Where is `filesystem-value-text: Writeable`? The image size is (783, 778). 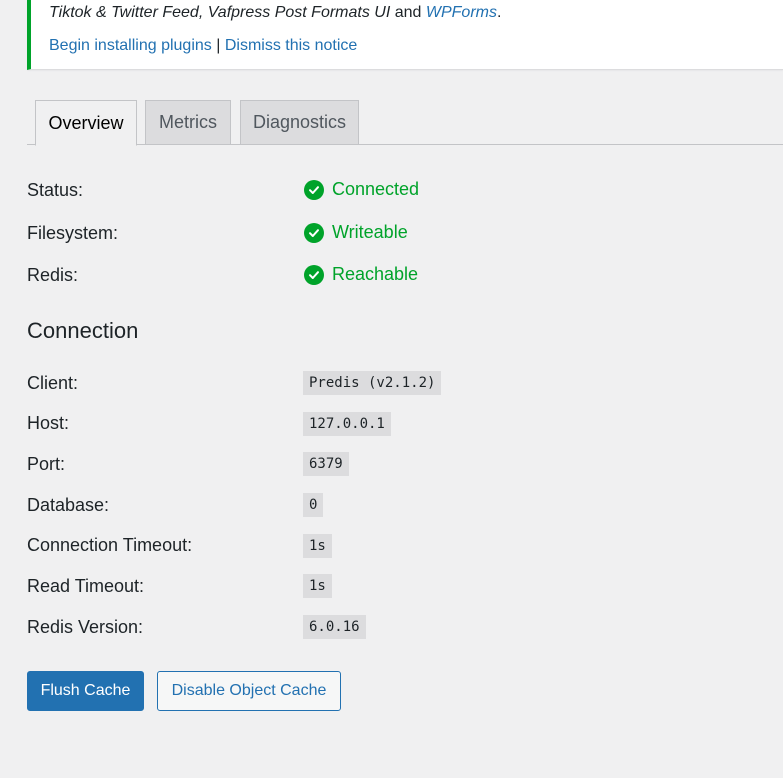 filesystem-value-text: Writeable is located at coordinates (370, 232).